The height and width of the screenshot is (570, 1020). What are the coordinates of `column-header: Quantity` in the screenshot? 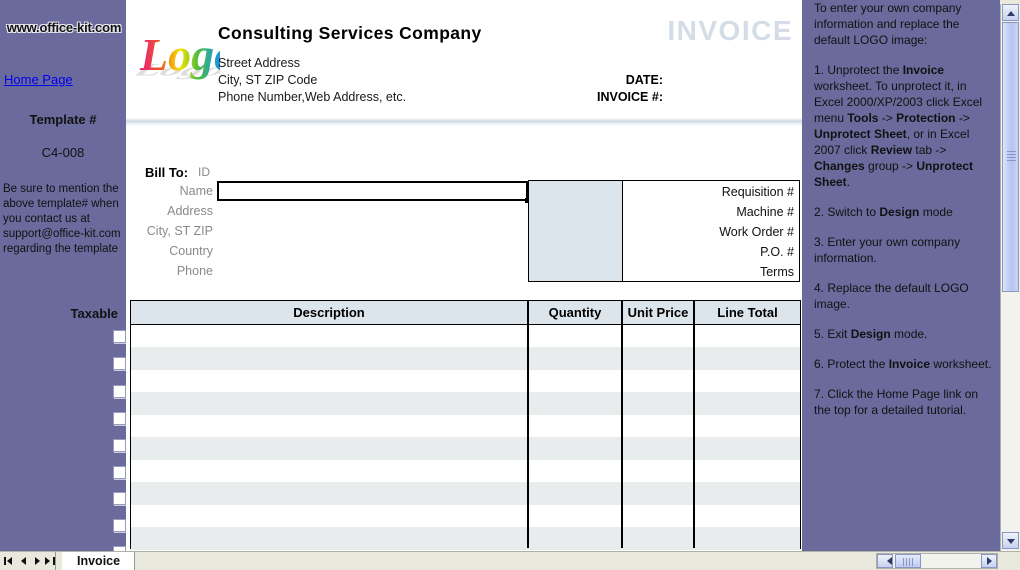 It's located at (575, 312).